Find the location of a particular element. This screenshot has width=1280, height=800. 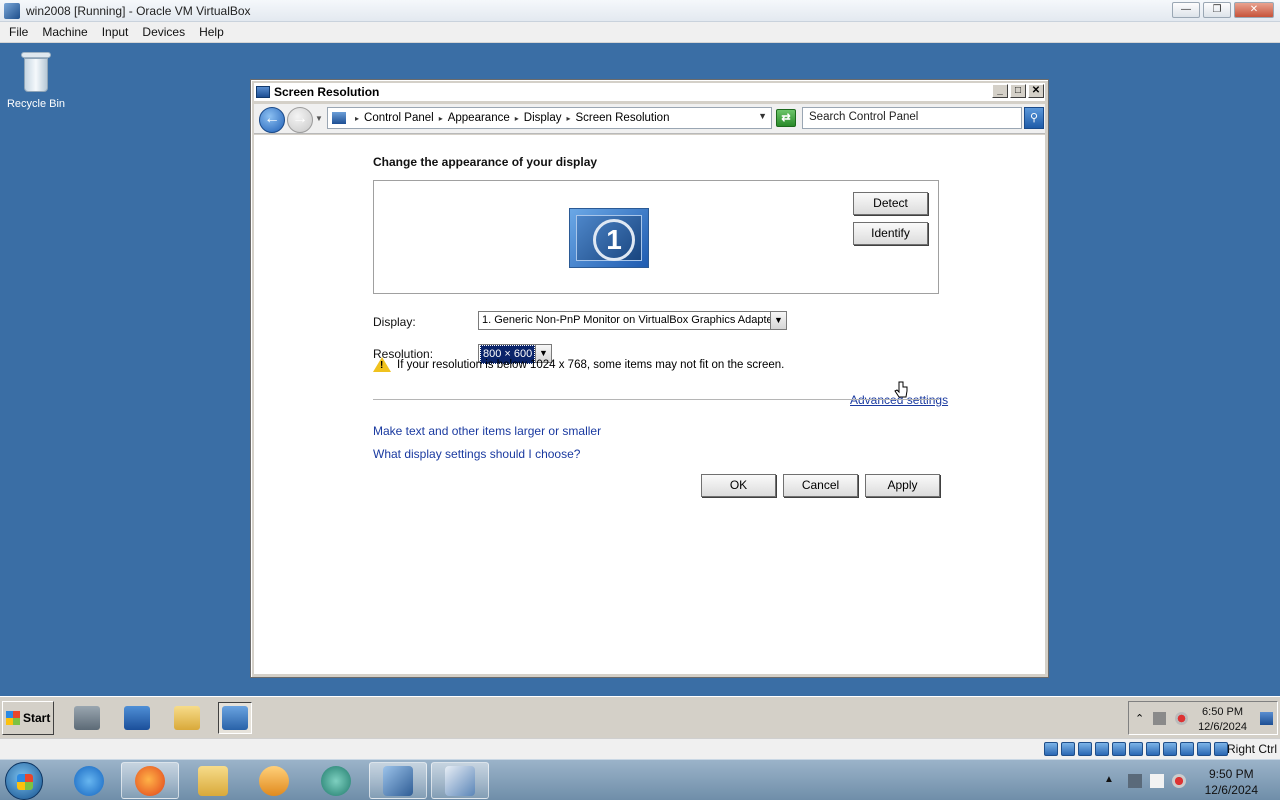

maximize-button: ❐ is located at coordinates (1217, 10).